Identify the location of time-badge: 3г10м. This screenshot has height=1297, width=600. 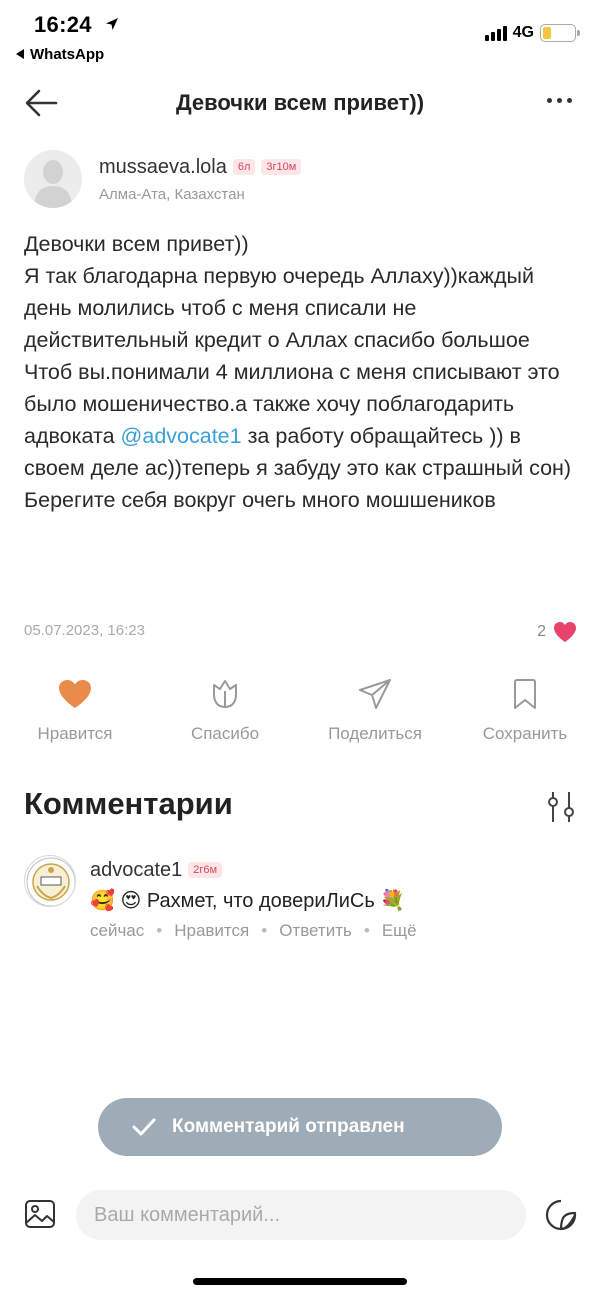
(281, 167).